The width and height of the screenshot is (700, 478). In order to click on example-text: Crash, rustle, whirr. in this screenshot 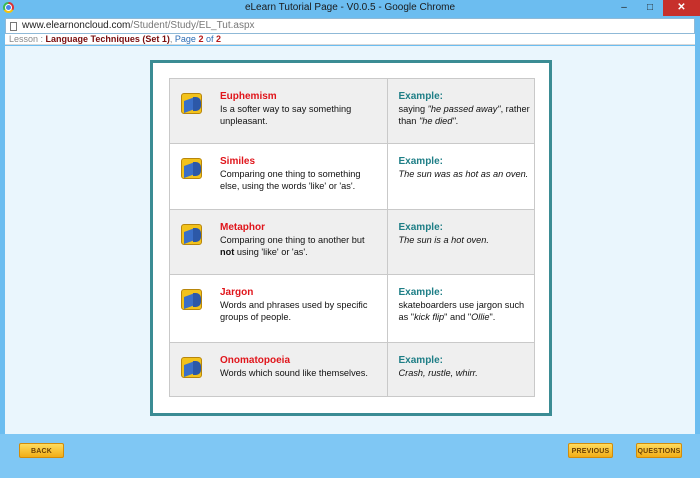, I will do `click(438, 373)`.